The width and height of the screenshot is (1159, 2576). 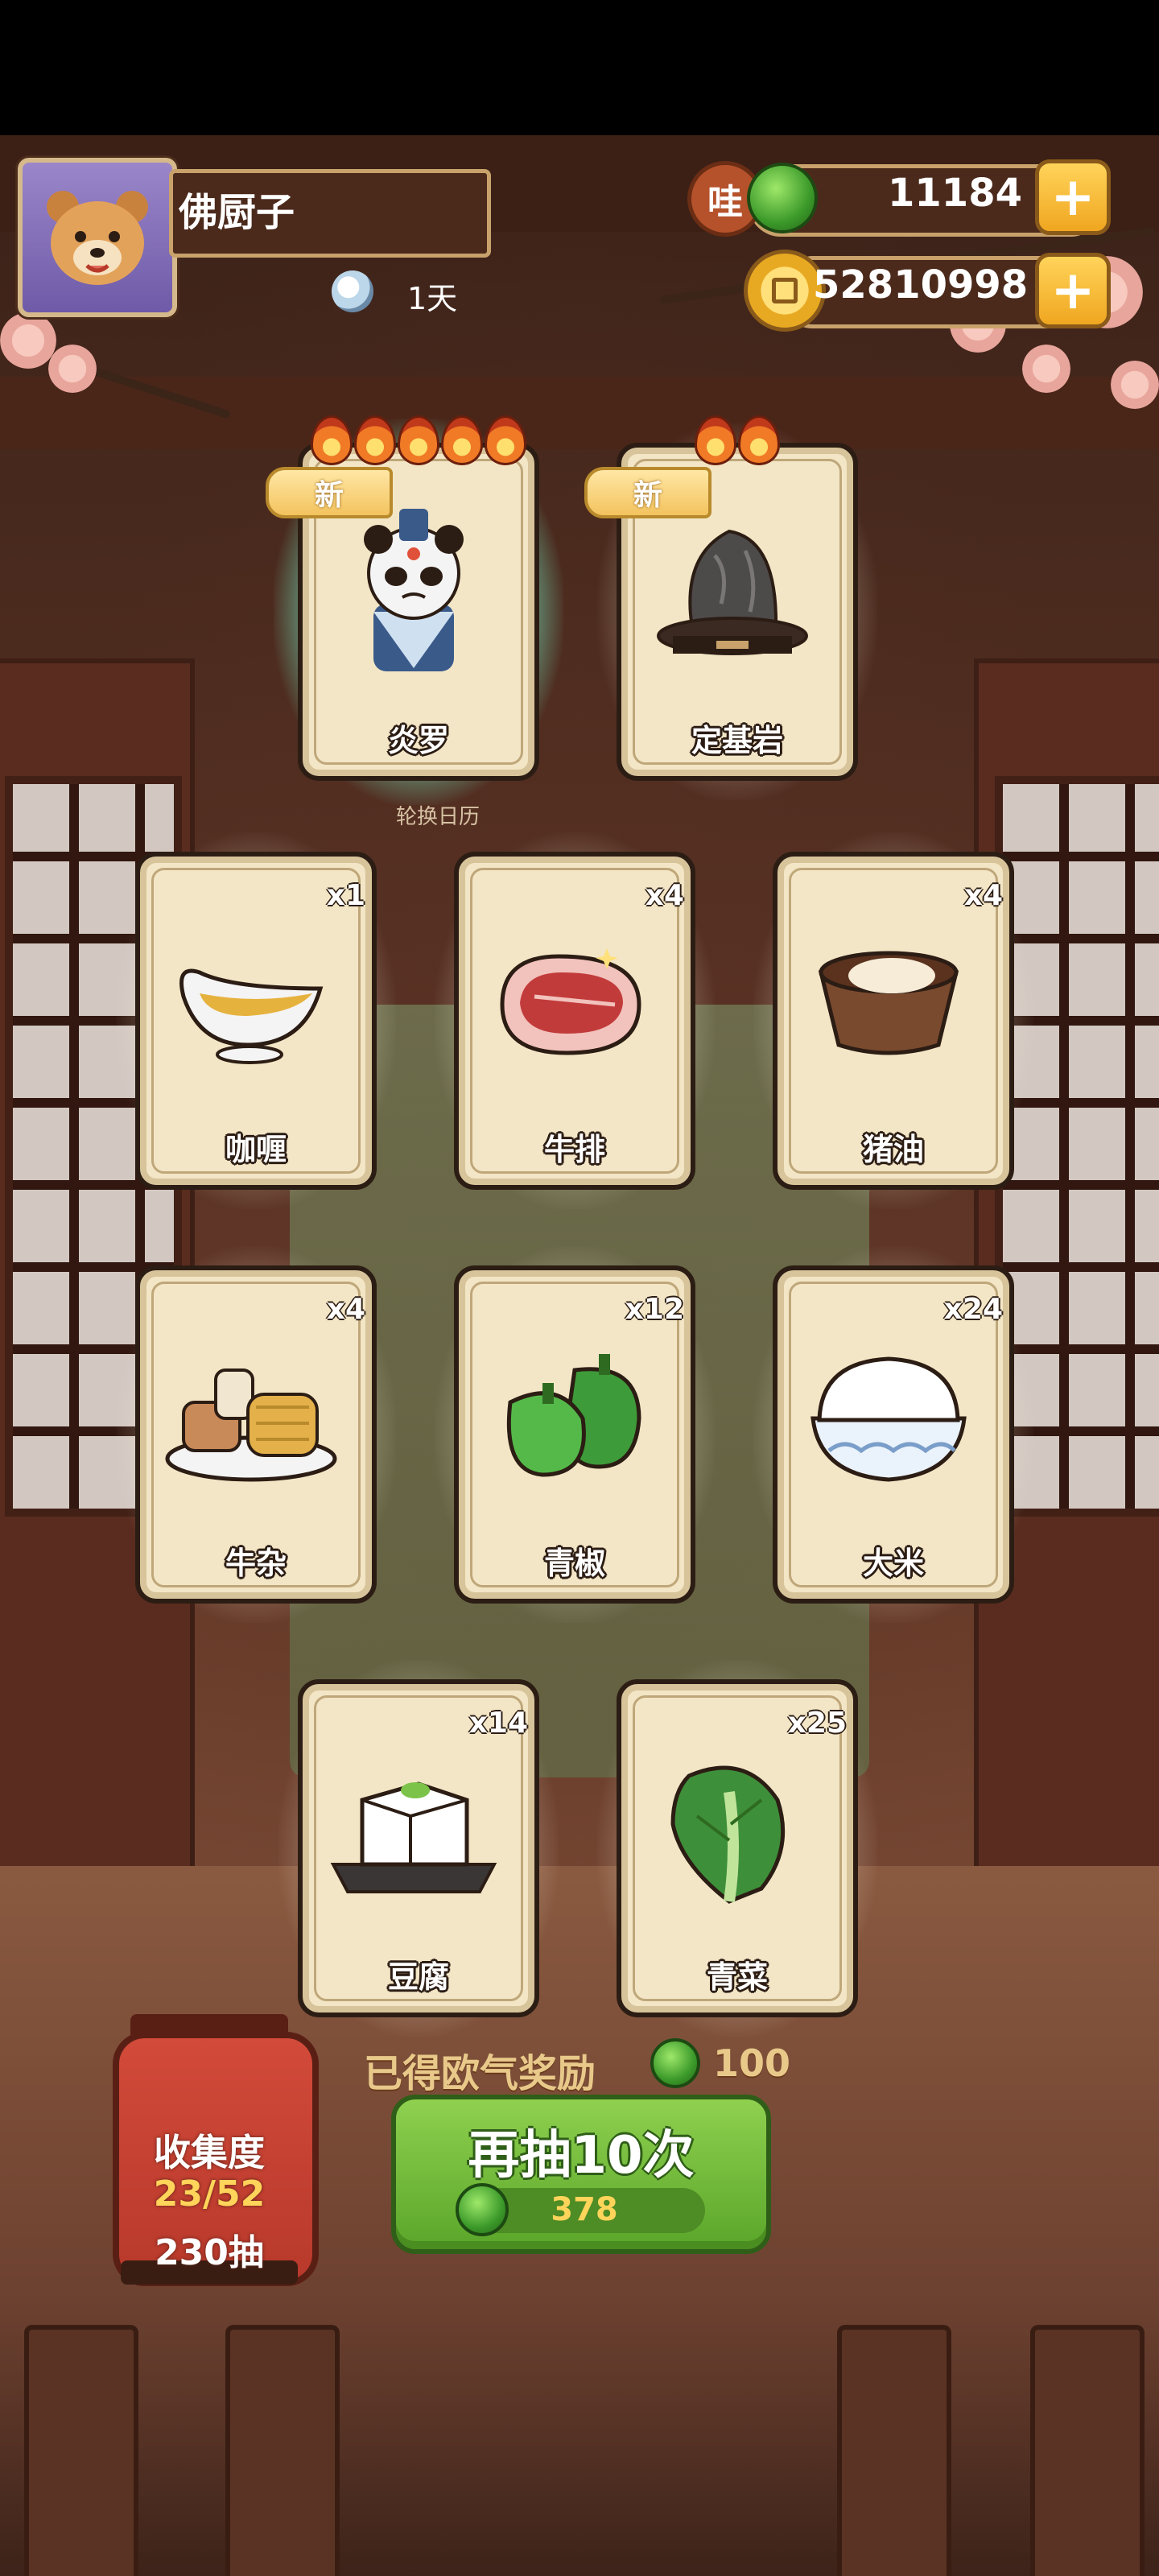 What do you see at coordinates (237, 212) in the screenshot?
I see `player-name: 佛厨子` at bounding box center [237, 212].